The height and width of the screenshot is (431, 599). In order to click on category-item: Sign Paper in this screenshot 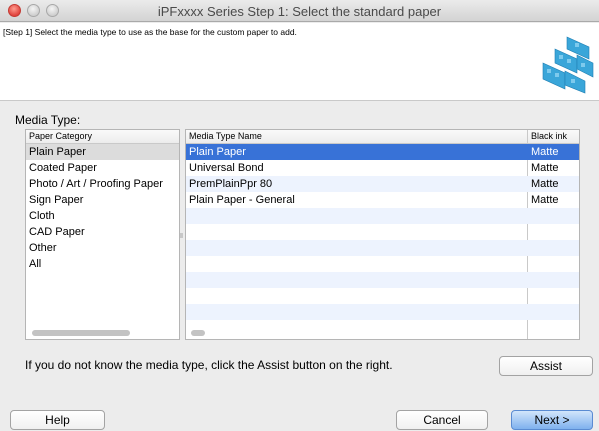, I will do `click(102, 200)`.